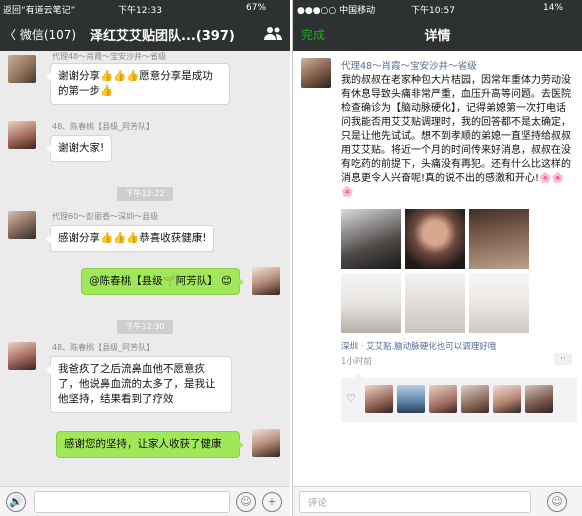  What do you see at coordinates (16, 502) in the screenshot?
I see `voice-icon: 🔊` at bounding box center [16, 502].